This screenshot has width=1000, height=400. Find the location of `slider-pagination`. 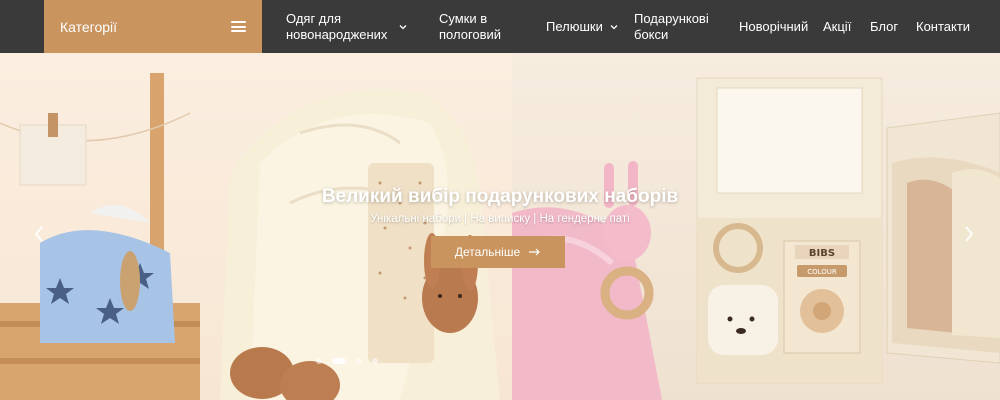

slider-pagination is located at coordinates (347, 361).